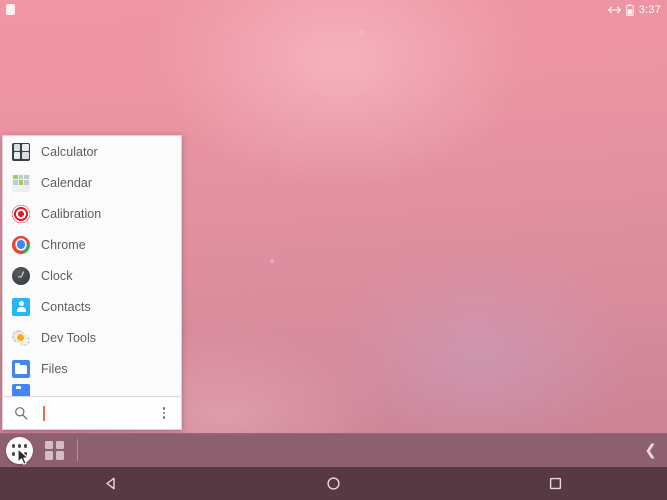 The width and height of the screenshot is (667, 500). What do you see at coordinates (164, 413) in the screenshot?
I see `overflow-menu-icon` at bounding box center [164, 413].